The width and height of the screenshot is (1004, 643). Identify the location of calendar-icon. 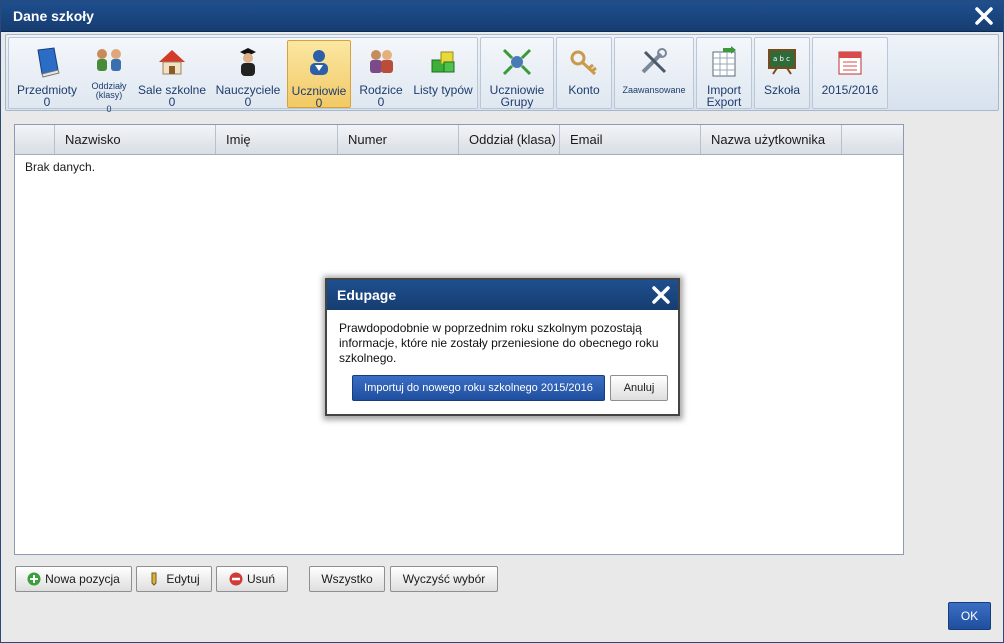
(850, 63).